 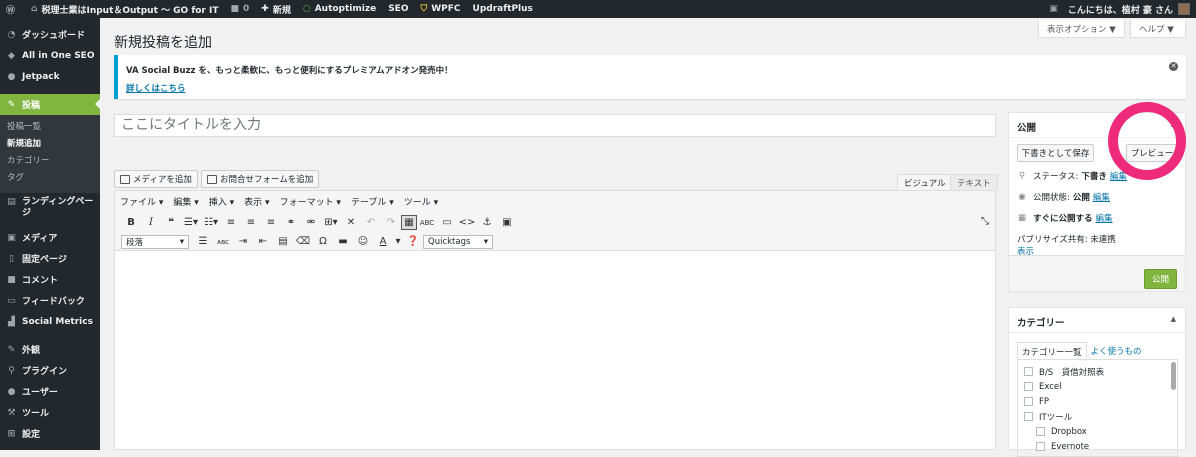 I want to click on format-select: 段落 ▾, so click(x=155, y=241).